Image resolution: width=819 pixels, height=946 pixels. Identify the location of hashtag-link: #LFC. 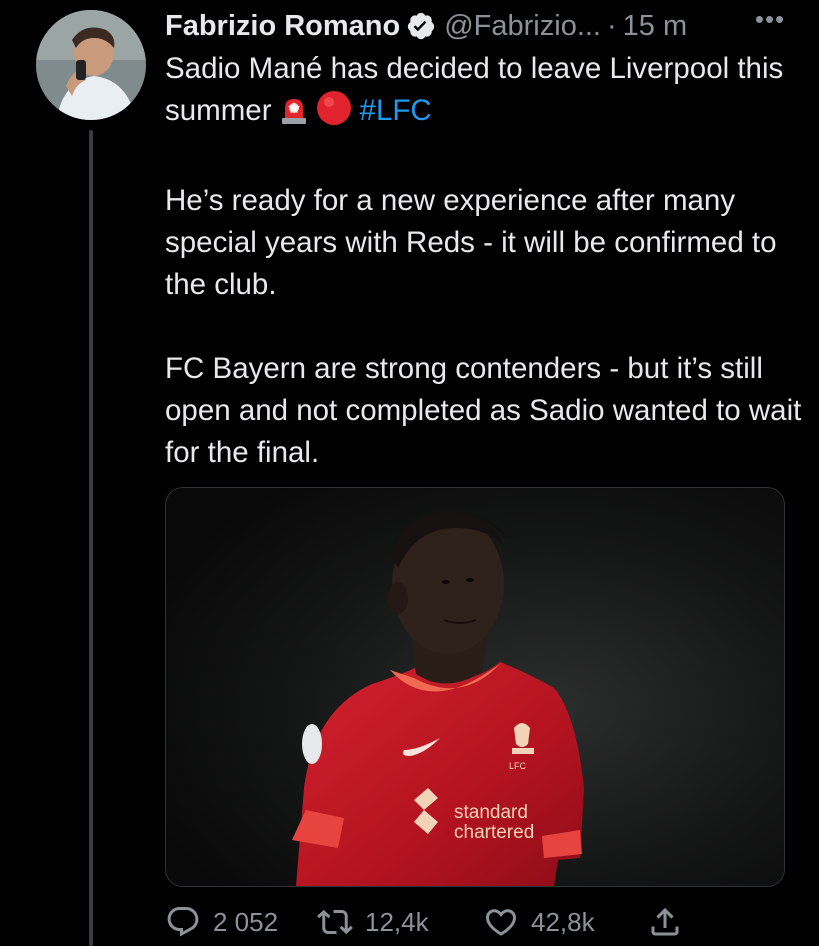
(396, 110).